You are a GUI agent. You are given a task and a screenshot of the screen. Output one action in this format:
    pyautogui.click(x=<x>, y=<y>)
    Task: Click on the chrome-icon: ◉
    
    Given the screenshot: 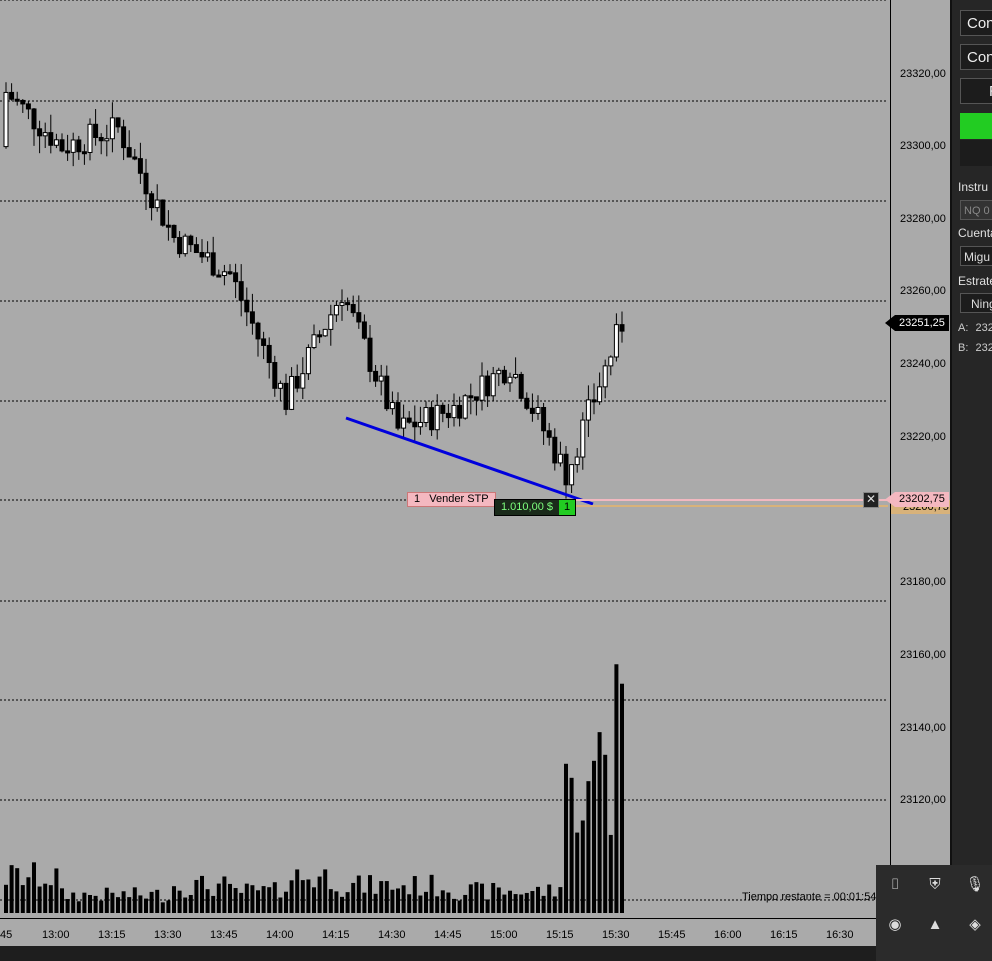 What is the action you would take?
    pyautogui.click(x=895, y=924)
    